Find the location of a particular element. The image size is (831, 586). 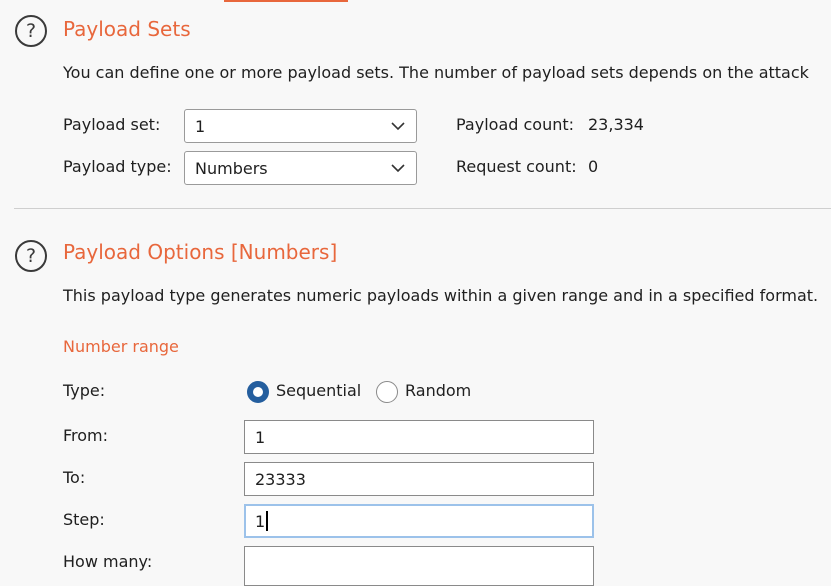

step-input: 1 is located at coordinates (419, 521).